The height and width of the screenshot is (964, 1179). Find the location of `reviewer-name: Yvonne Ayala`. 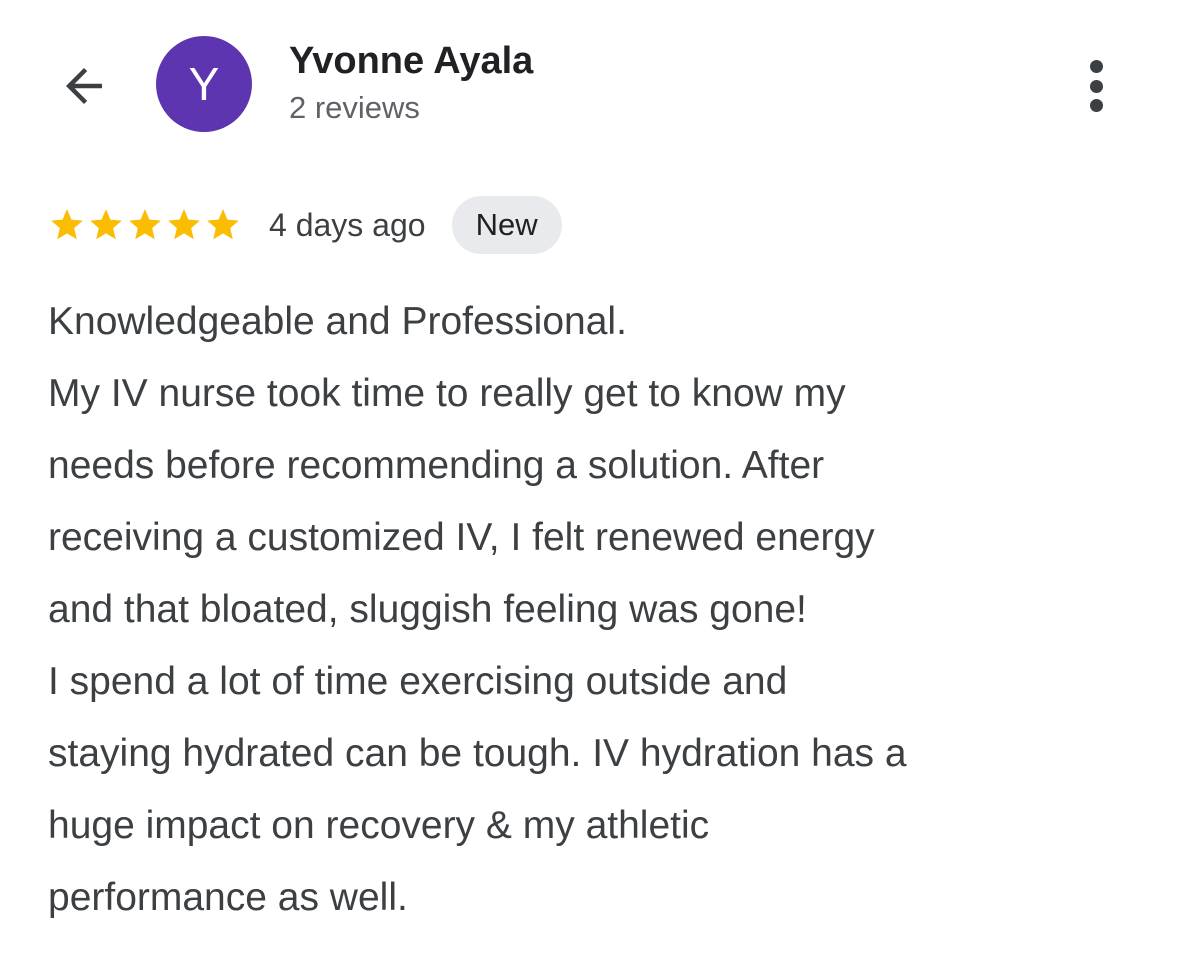

reviewer-name: Yvonne Ayala is located at coordinates (411, 61).